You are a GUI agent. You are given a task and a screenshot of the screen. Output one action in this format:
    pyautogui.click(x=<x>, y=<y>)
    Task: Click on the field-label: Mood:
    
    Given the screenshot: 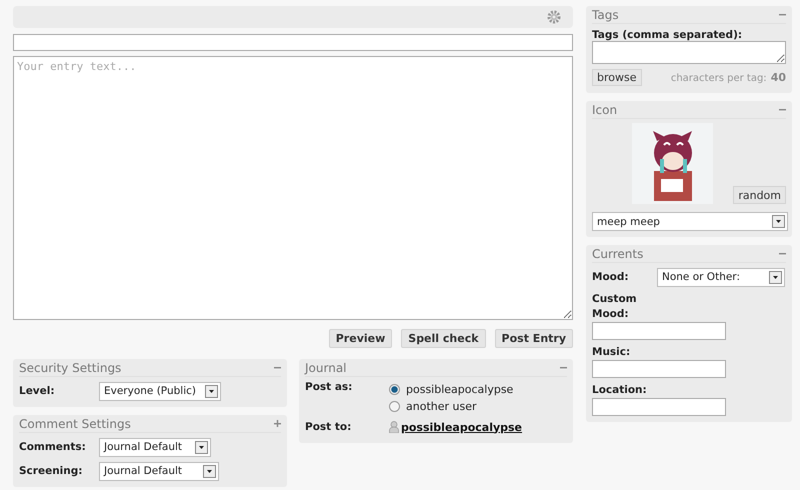 What is the action you would take?
    pyautogui.click(x=611, y=277)
    